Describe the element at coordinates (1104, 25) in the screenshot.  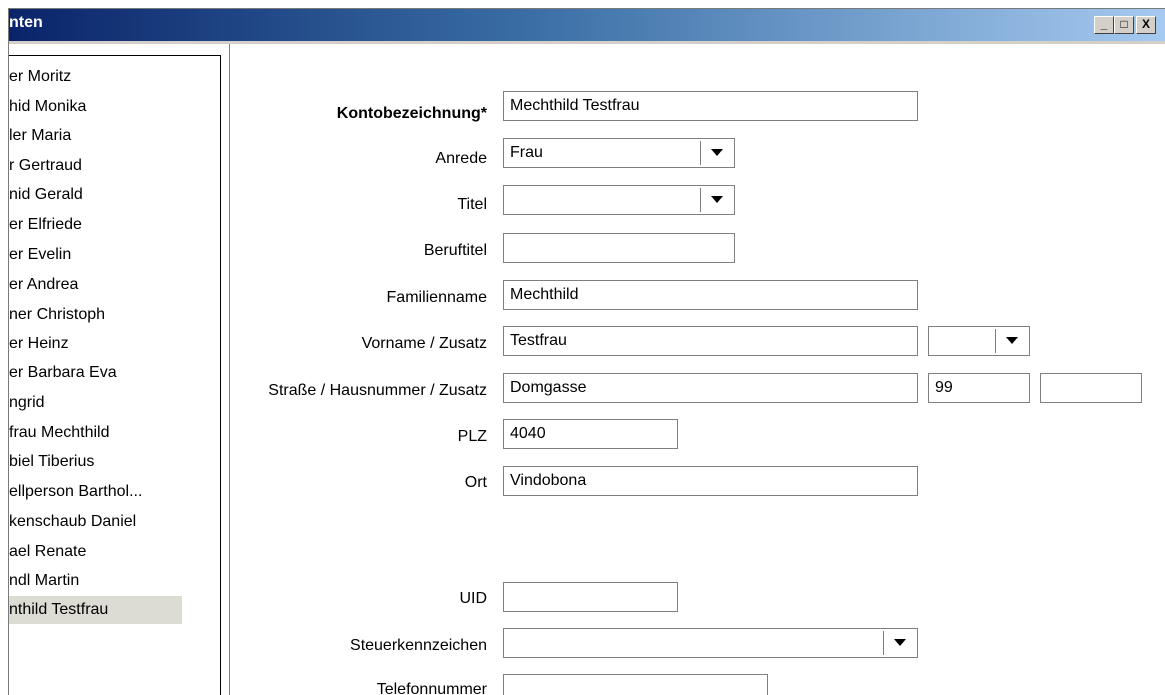
I see `minimize-button: _` at that location.